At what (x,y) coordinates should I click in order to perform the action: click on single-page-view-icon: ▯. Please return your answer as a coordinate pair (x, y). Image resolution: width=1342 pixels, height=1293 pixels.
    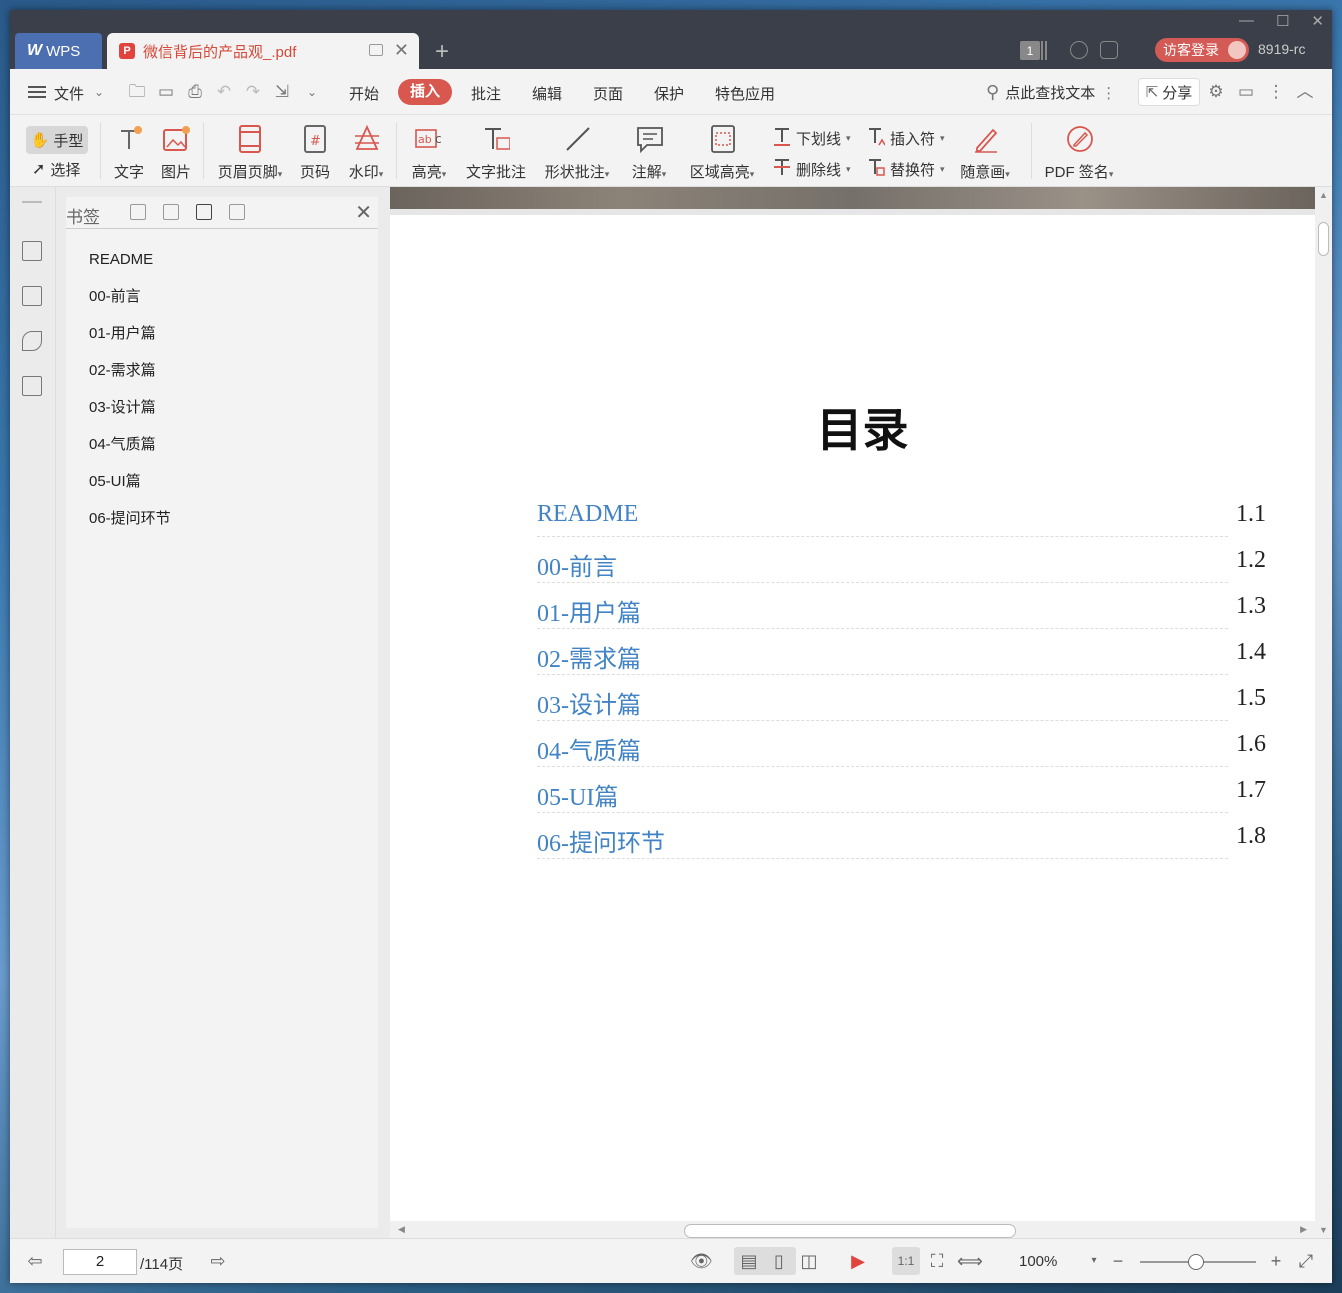
    Looking at the image, I should click on (779, 1261).